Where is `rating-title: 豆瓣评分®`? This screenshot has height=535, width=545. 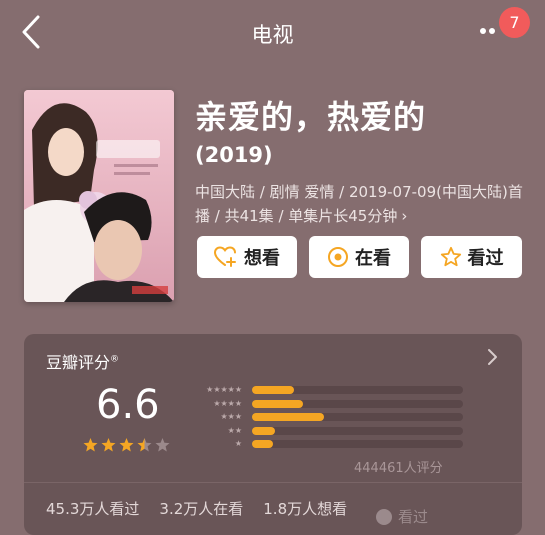
rating-title: 豆瓣评分® is located at coordinates (82, 361).